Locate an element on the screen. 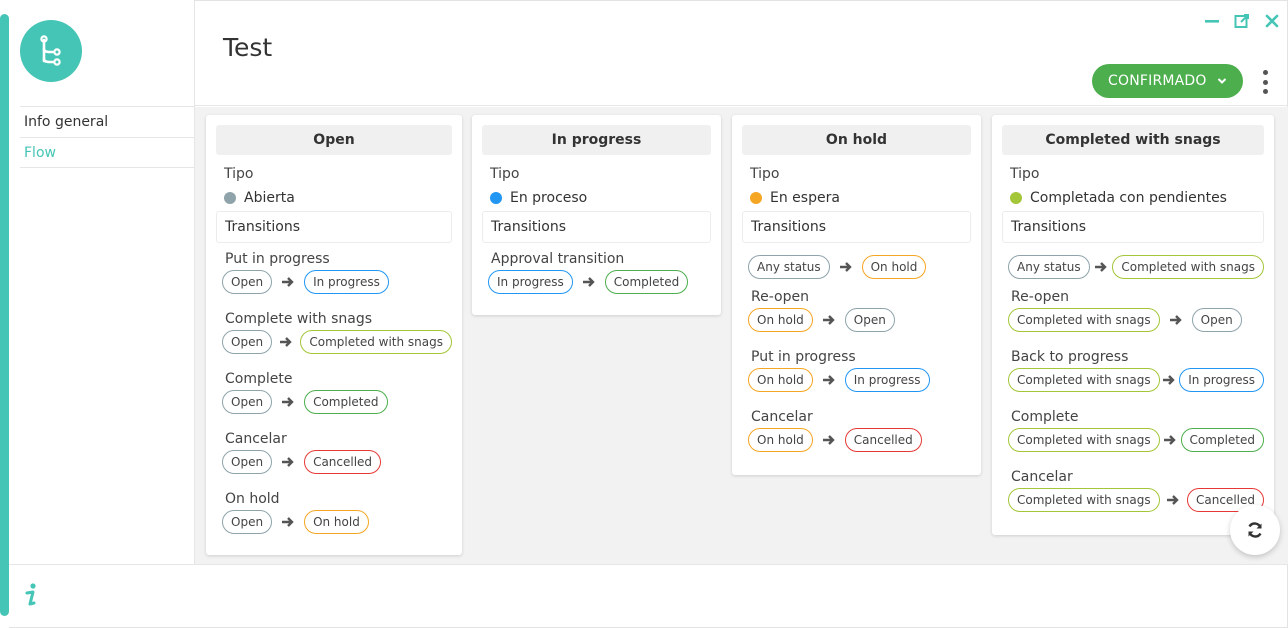 Image resolution: width=1288 pixels, height=628 pixels. transition-item: Re-open On hold Open is located at coordinates (859, 317).